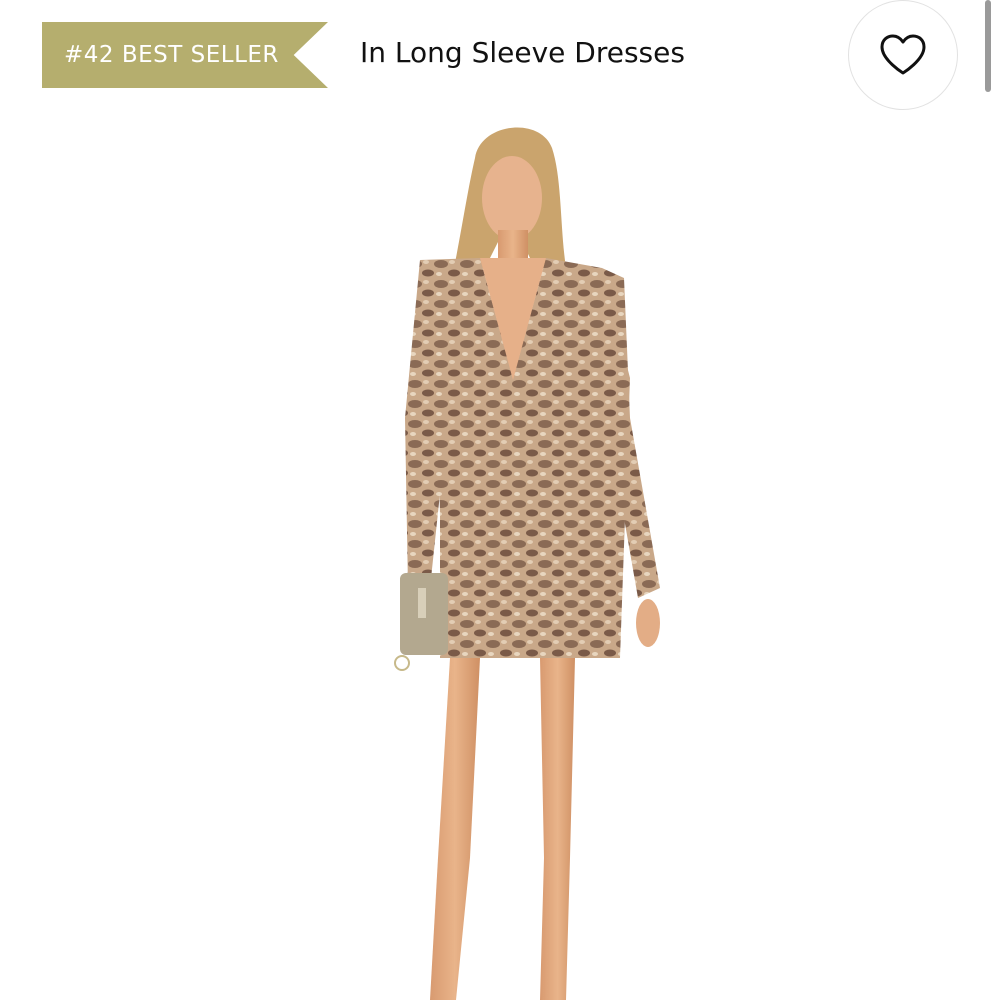  I want to click on best-seller-badge-text: #42 BEST SELLER, so click(171, 55).